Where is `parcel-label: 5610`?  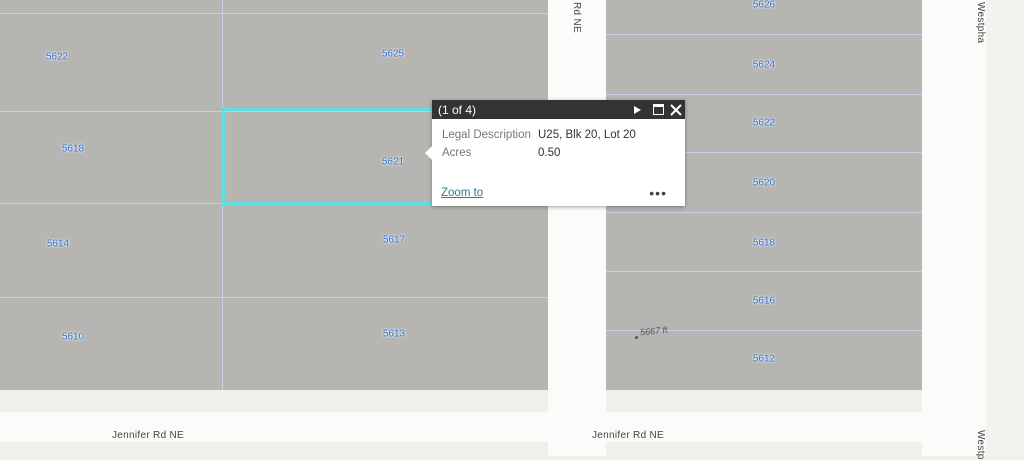
parcel-label: 5610 is located at coordinates (73, 337).